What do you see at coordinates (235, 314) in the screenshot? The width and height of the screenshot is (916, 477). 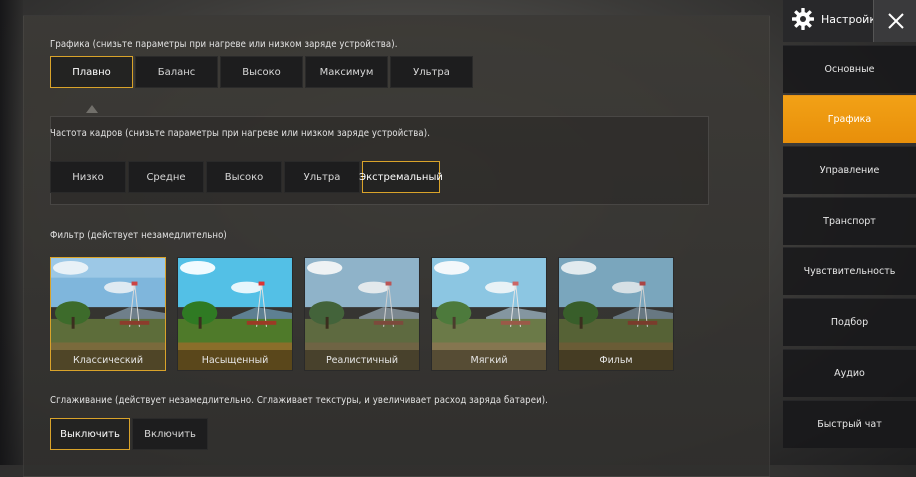 I see `filter-option-saturated: Насыщенный` at bounding box center [235, 314].